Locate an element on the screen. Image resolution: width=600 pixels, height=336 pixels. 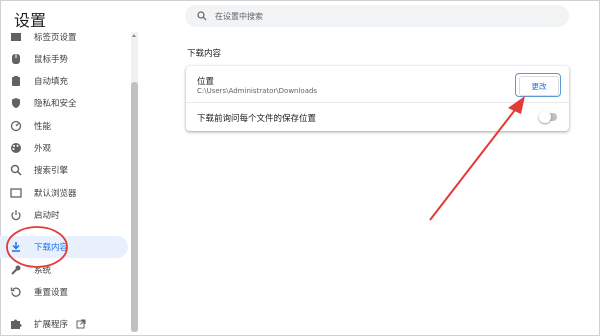
reset-icon is located at coordinates (16, 292).